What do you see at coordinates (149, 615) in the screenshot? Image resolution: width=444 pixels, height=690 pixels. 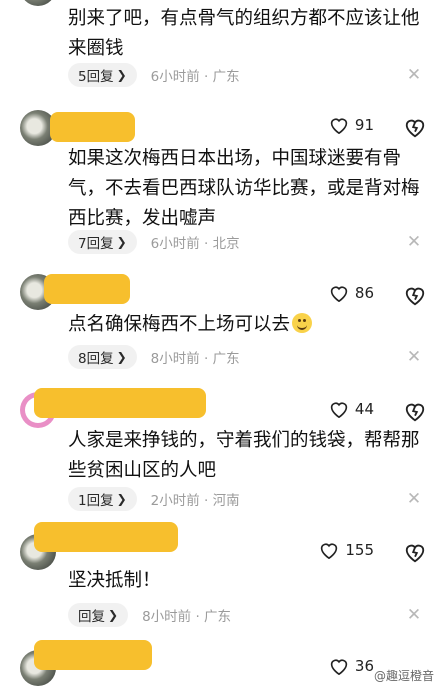 I see `comment-meta: 回复 ❯ 8小时前 · 广东` at bounding box center [149, 615].